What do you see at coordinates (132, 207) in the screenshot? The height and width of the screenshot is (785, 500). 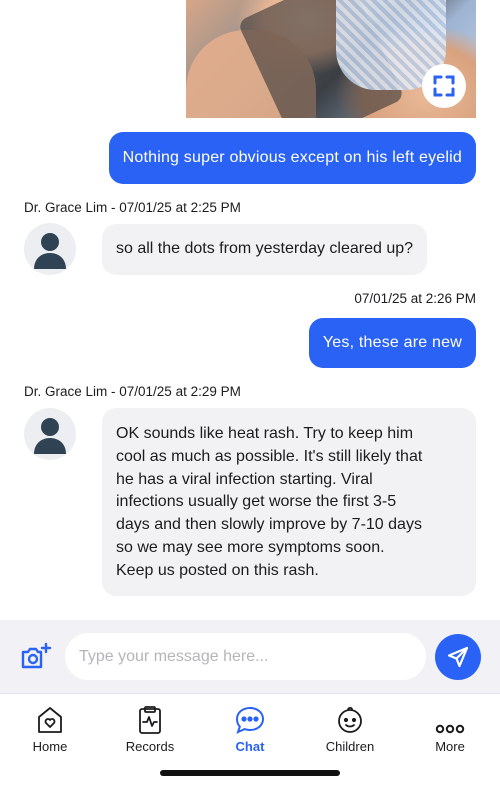 I see `message-meta: Dr. Grace Lim - 07/01/25 at 2:25 PM` at bounding box center [132, 207].